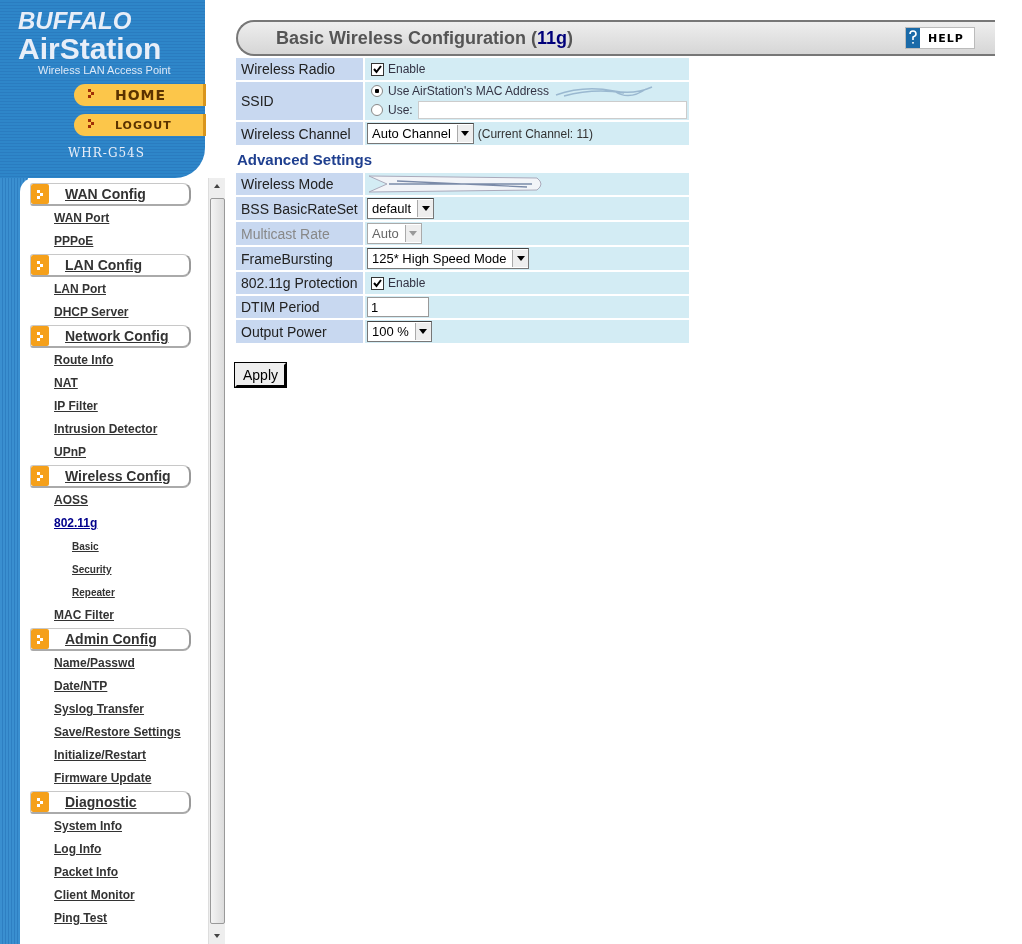 The width and height of the screenshot is (1022, 944). What do you see at coordinates (76, 406) in the screenshot?
I see `nav-link: IP Filter` at bounding box center [76, 406].